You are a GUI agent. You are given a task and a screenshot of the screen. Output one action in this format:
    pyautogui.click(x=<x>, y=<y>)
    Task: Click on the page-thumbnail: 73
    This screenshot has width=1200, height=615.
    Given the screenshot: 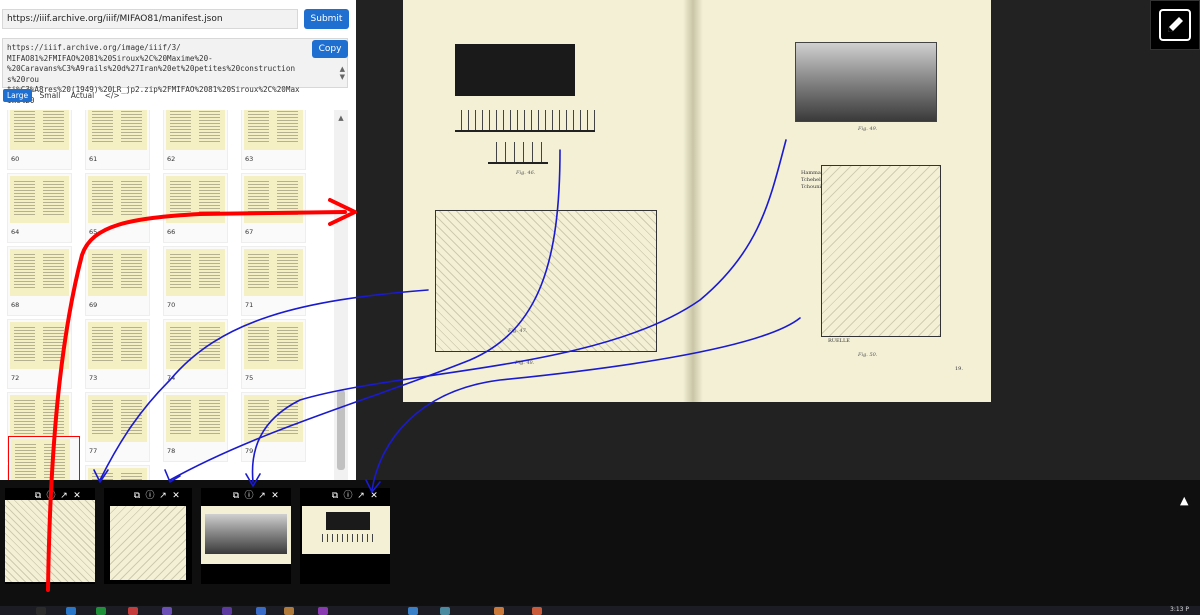 What is the action you would take?
    pyautogui.click(x=117, y=354)
    